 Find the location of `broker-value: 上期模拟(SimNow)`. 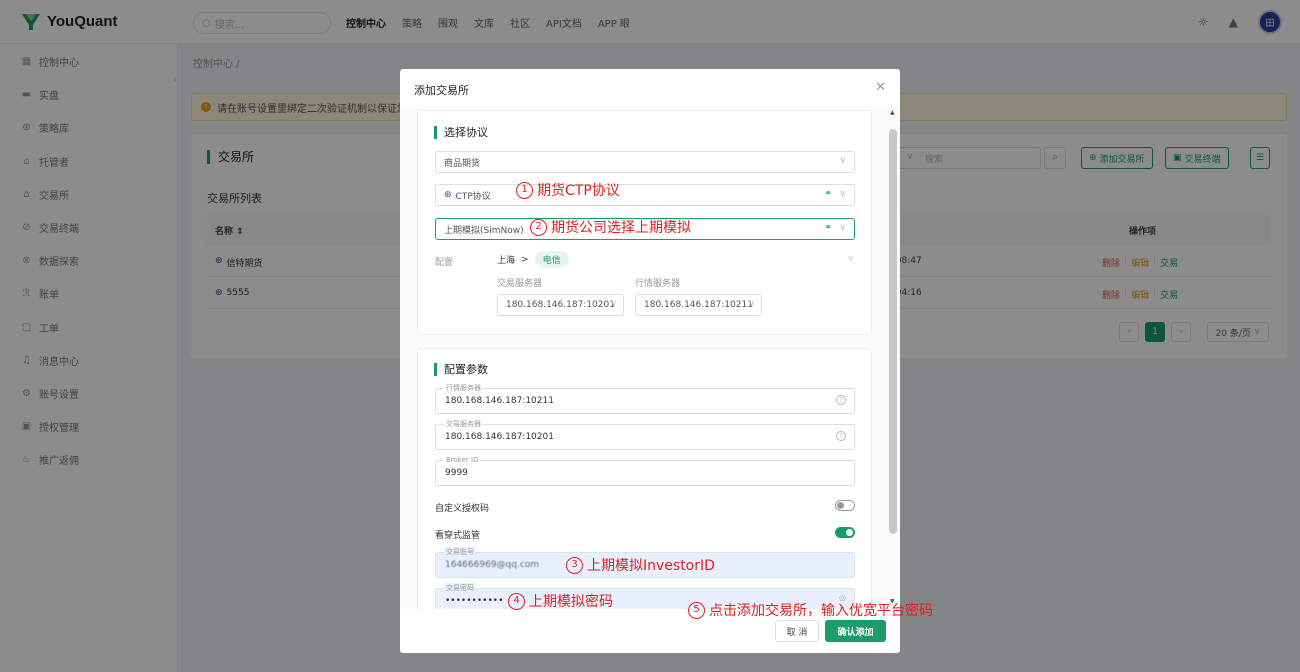

broker-value: 上期模拟(SimNow) is located at coordinates (484, 230).